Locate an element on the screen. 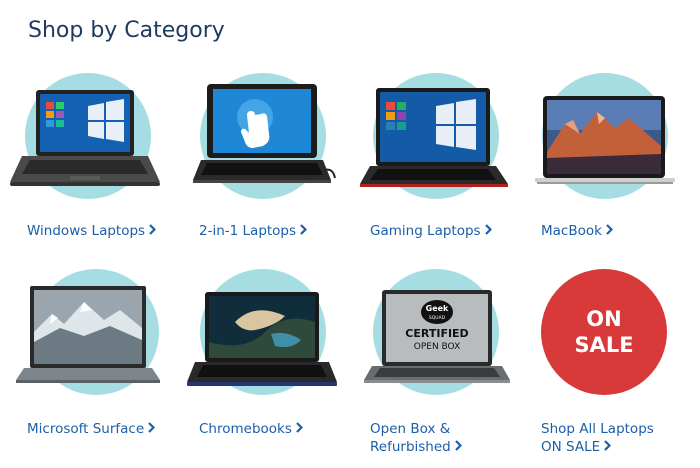 The image size is (700, 468). svg-text: CERTIFIED is located at coordinates (436, 333).